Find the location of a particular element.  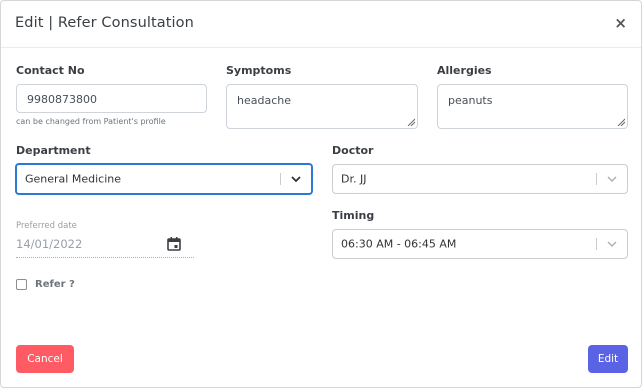

contact-label: Contact No is located at coordinates (50, 70).